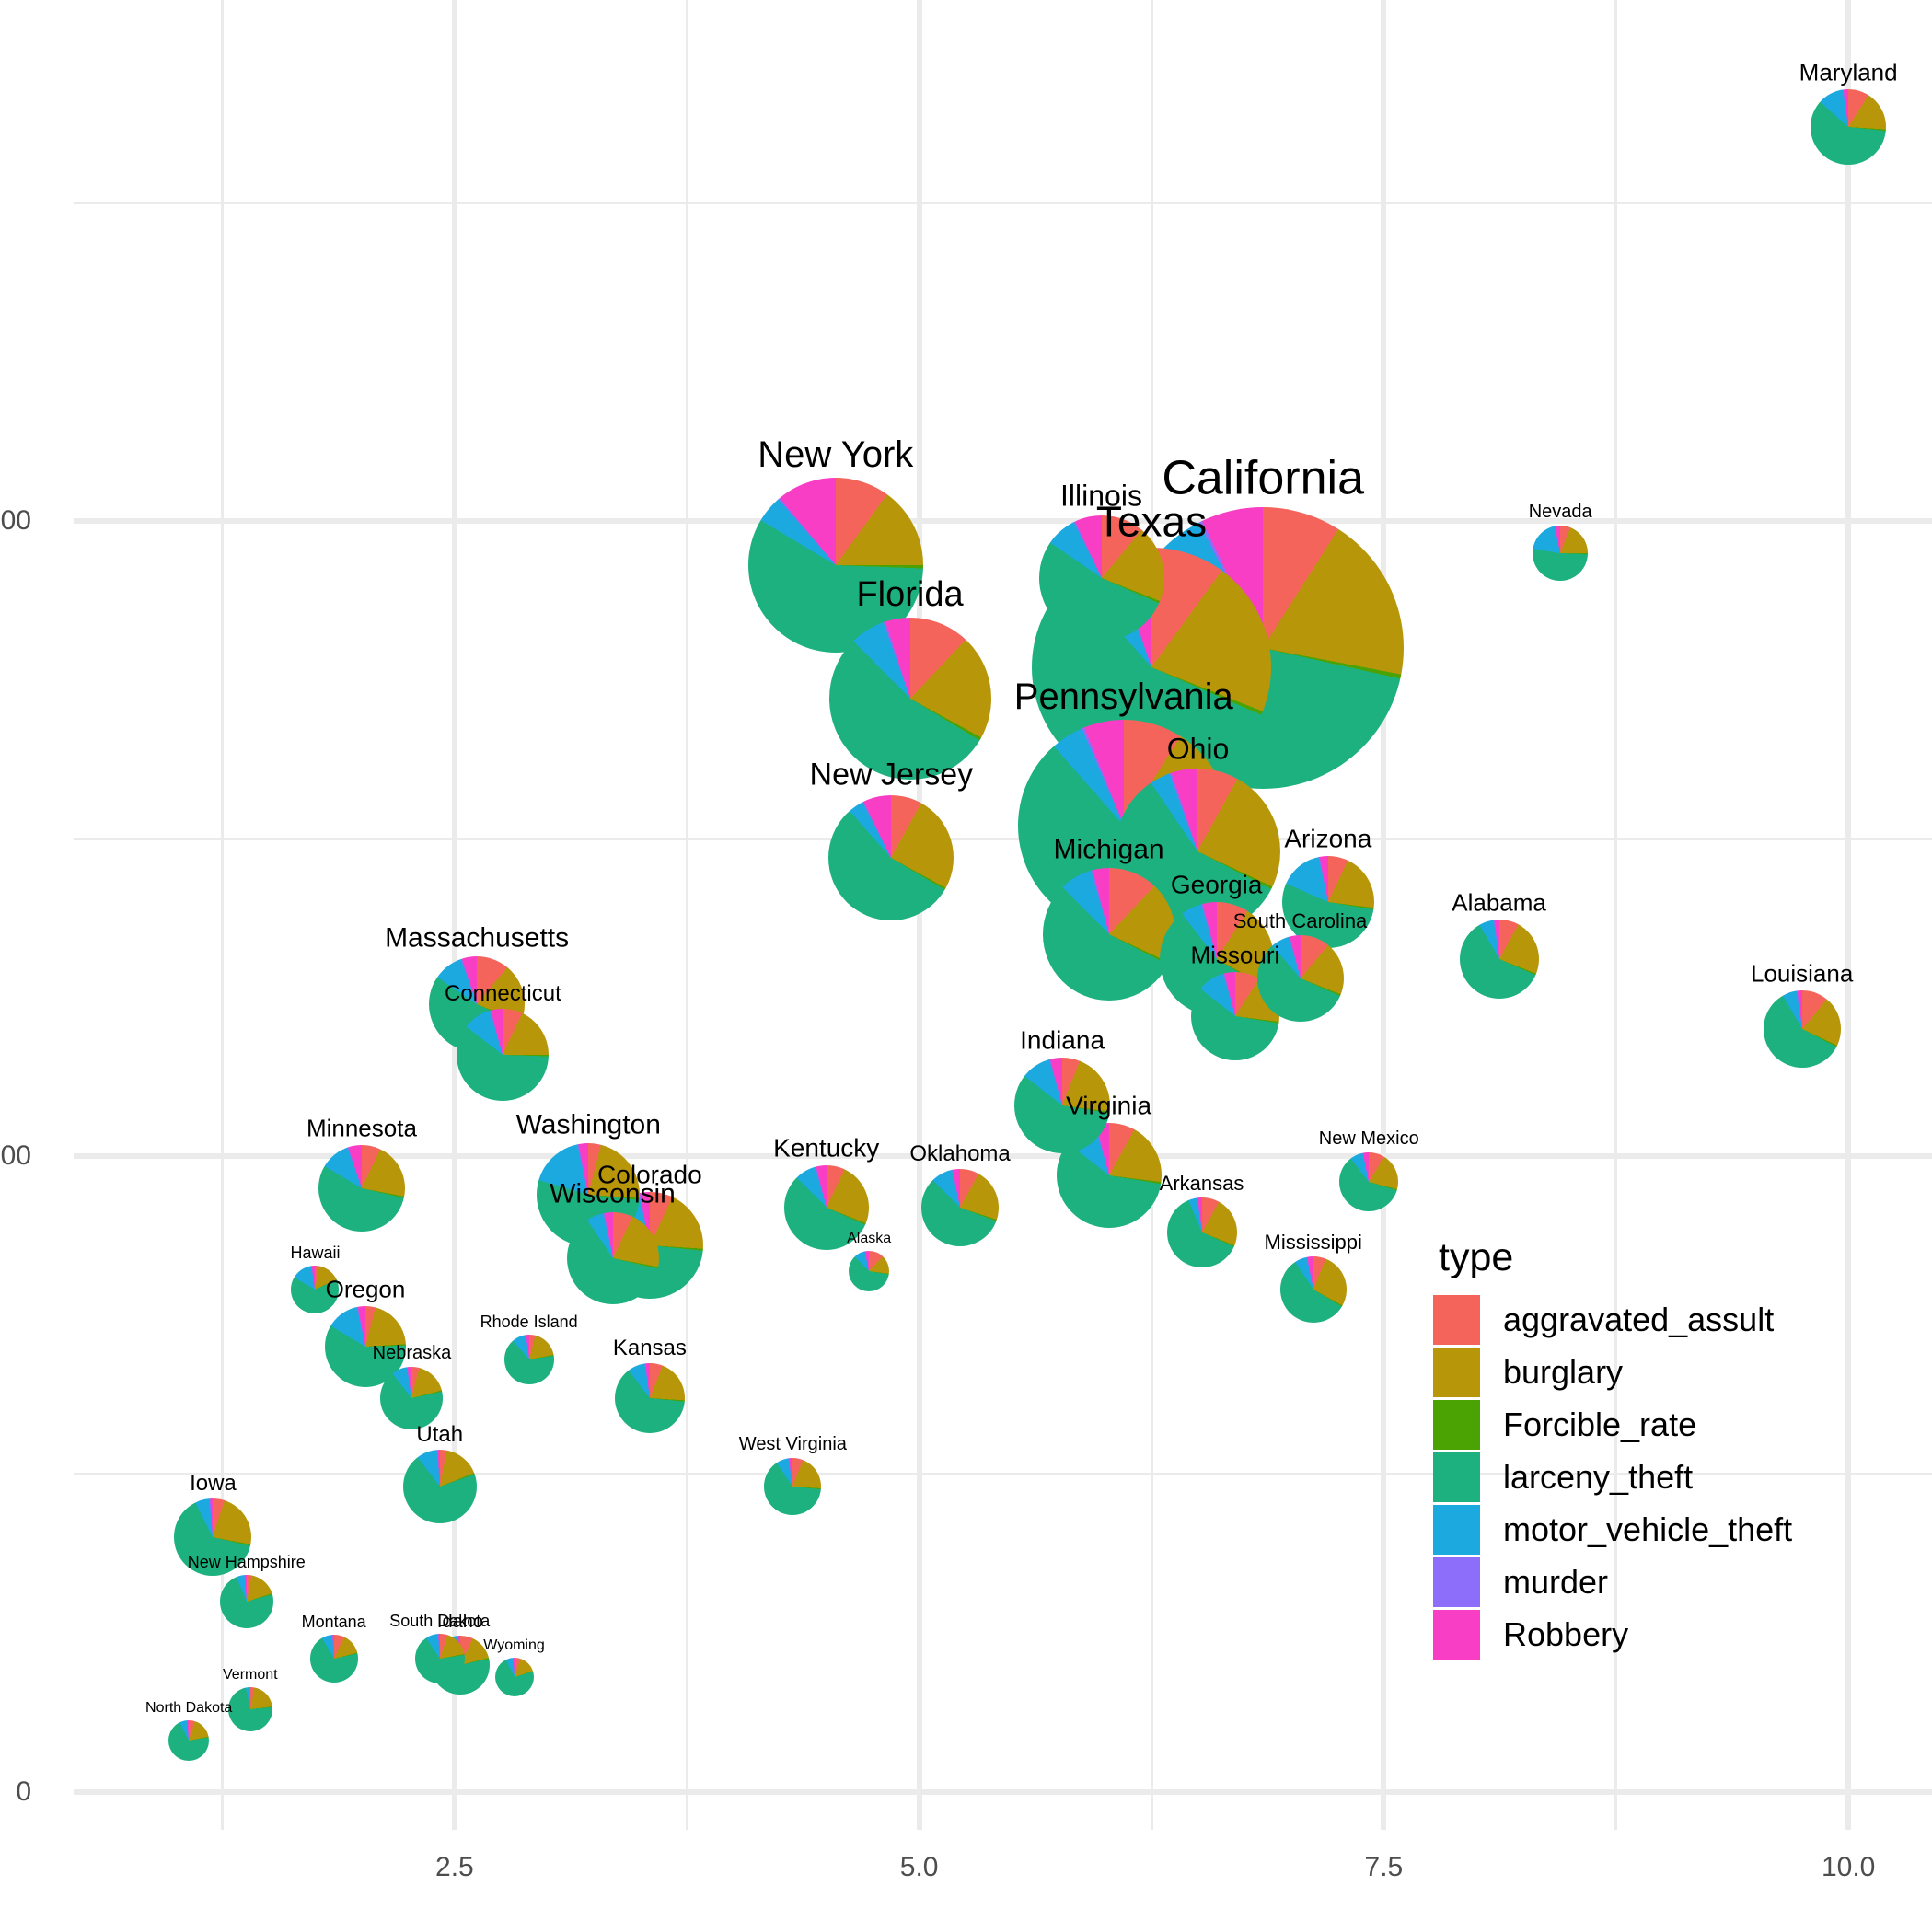 The height and width of the screenshot is (1932, 1932). I want to click on pie-label: Wyoming, so click(514, 1646).